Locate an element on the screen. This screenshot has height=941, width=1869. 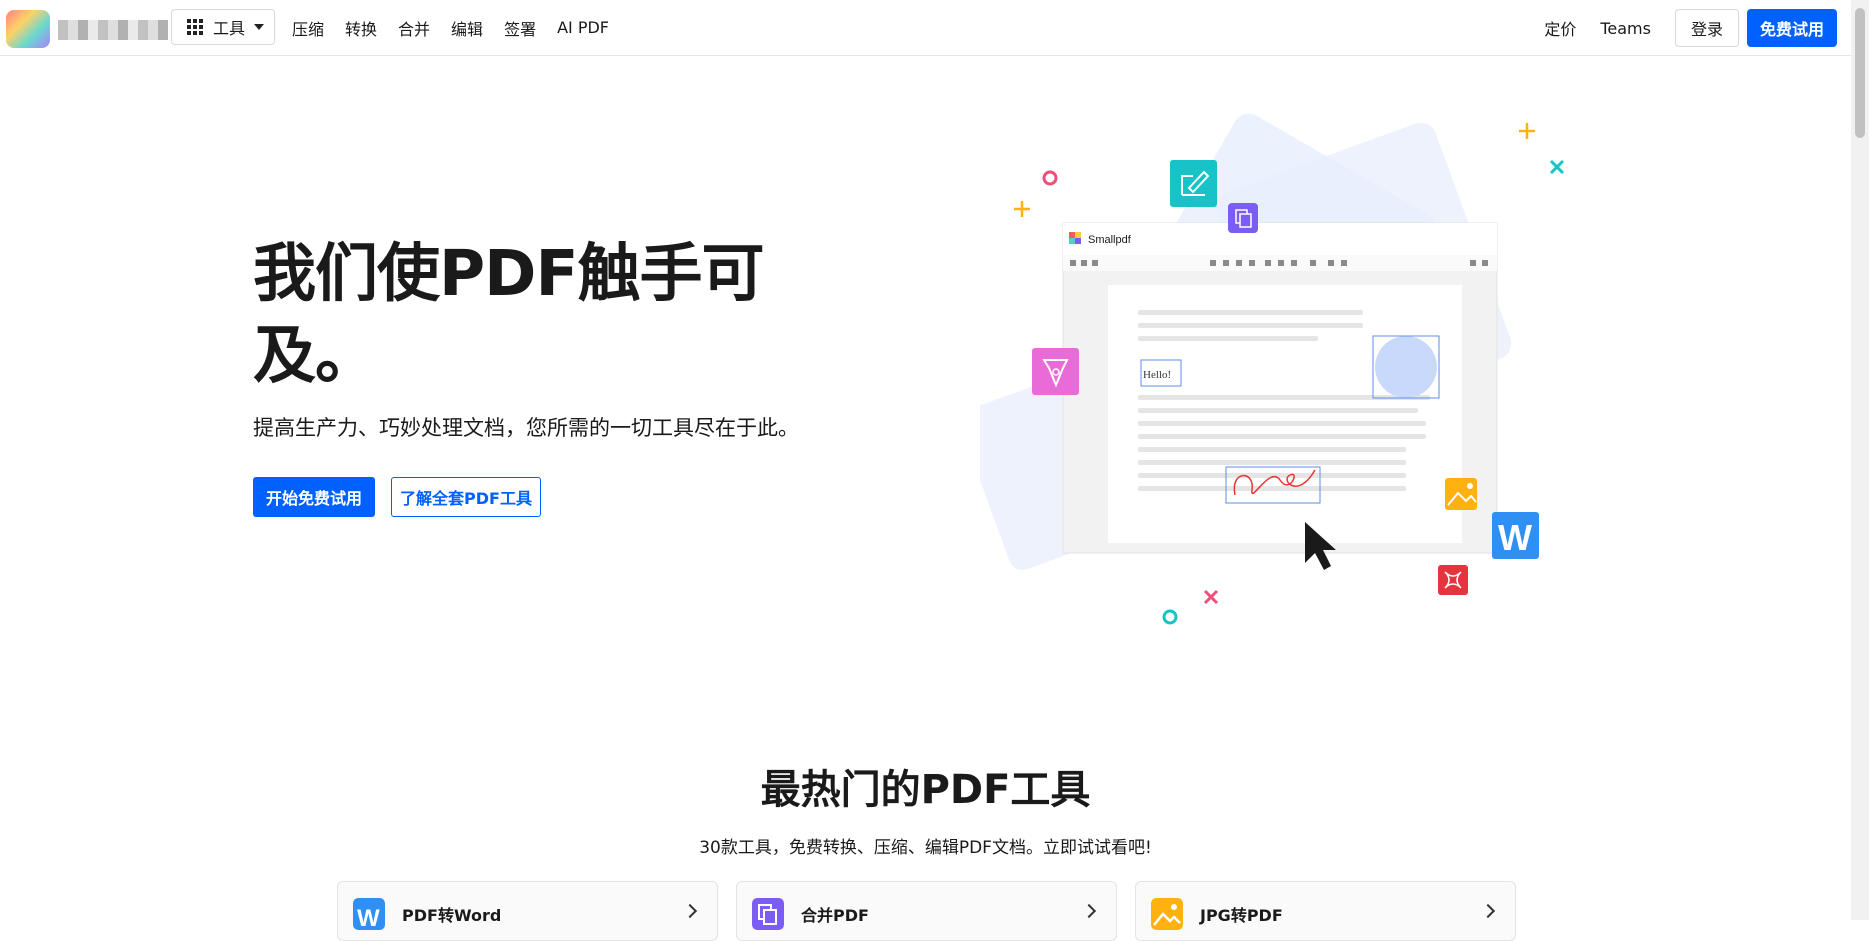
login-button: 登录 is located at coordinates (1706, 28).